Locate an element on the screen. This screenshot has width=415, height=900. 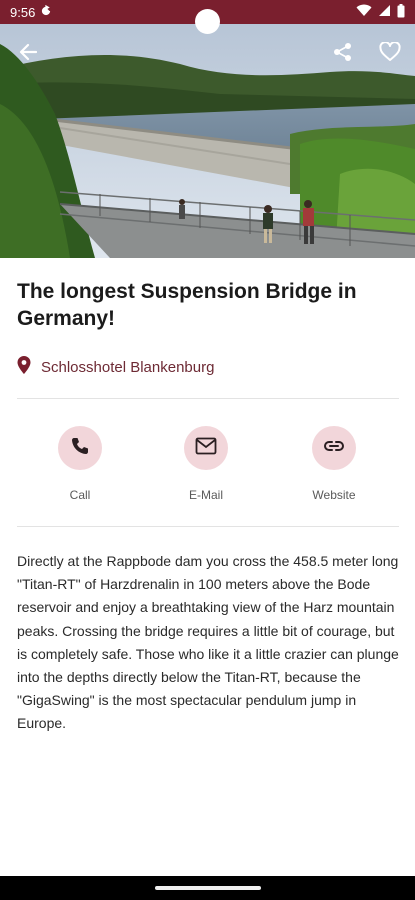
home-gesture-handle is located at coordinates (207, 888).